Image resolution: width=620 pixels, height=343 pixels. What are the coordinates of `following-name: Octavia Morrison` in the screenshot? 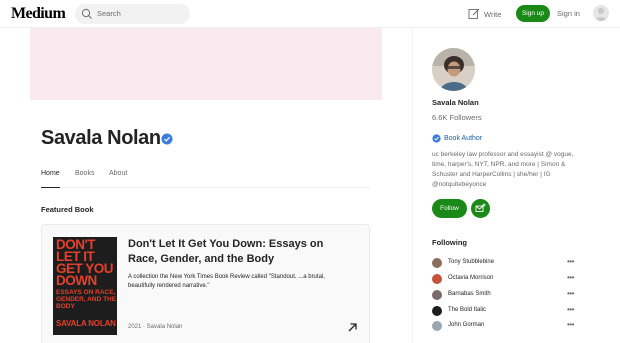 It's located at (470, 278).